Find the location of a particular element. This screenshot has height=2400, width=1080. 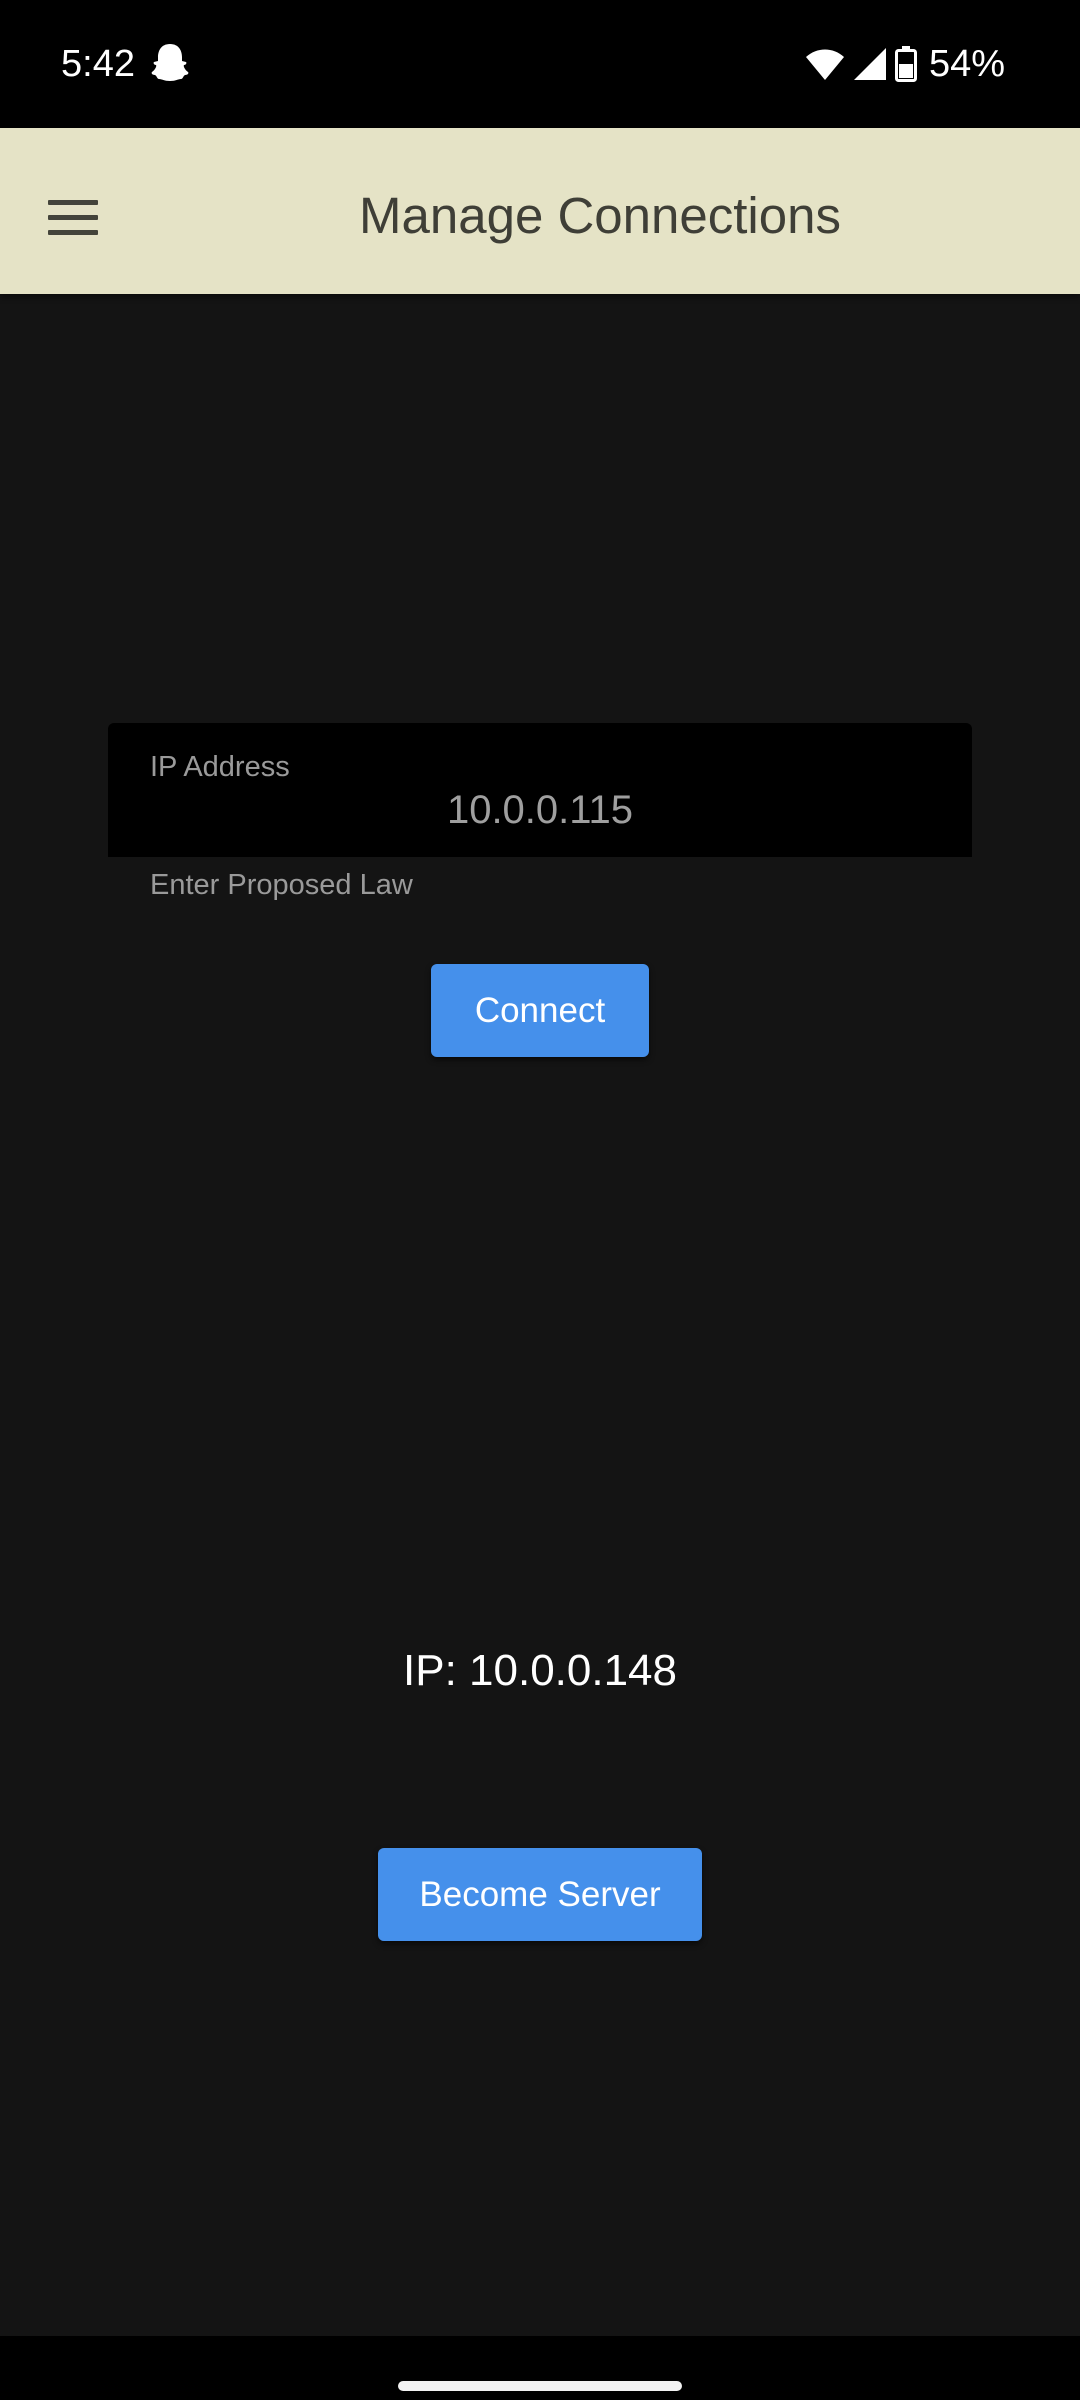

status-icons: 54% is located at coordinates (905, 64).